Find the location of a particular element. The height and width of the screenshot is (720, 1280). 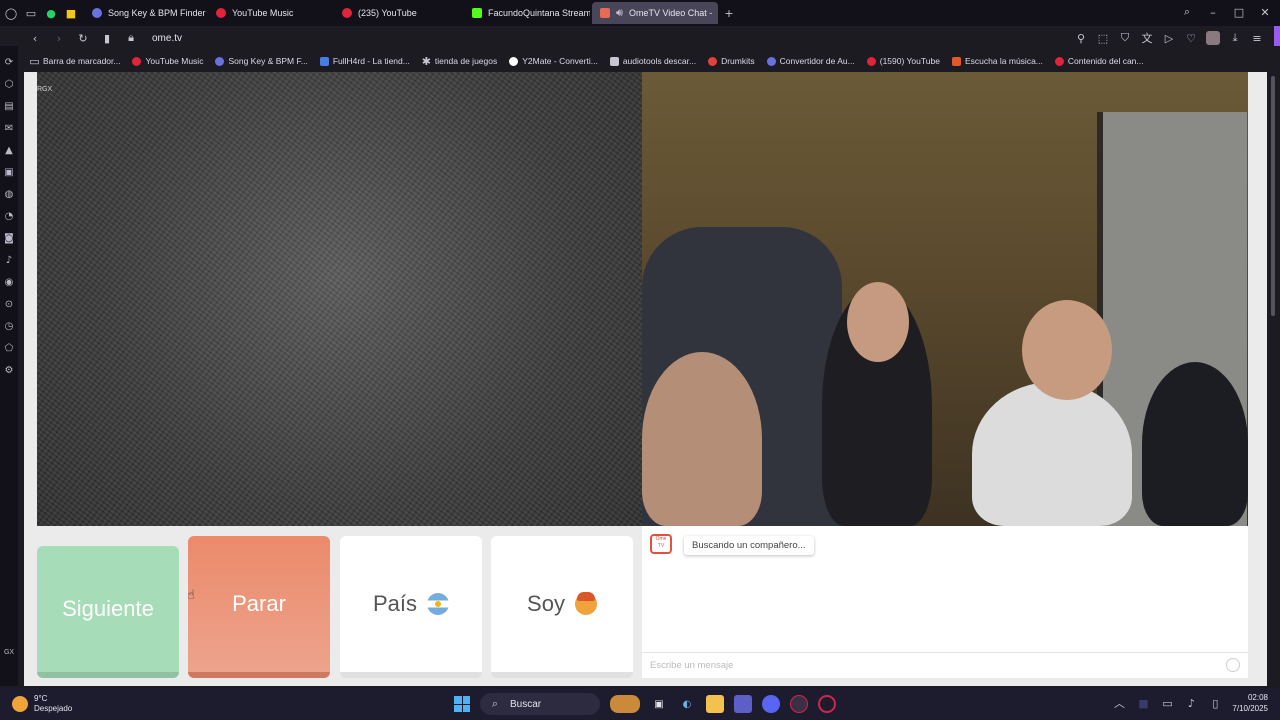

messenger-icon: ◍ is located at coordinates (9, 194).